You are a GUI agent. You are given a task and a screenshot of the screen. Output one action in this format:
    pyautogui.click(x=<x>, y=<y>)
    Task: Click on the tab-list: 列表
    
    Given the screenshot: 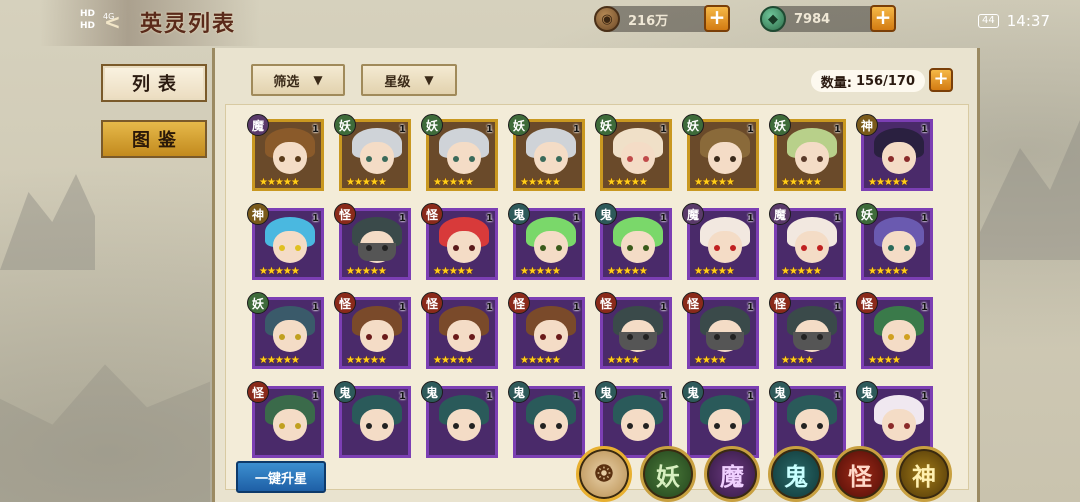 What is the action you would take?
    pyautogui.click(x=154, y=83)
    